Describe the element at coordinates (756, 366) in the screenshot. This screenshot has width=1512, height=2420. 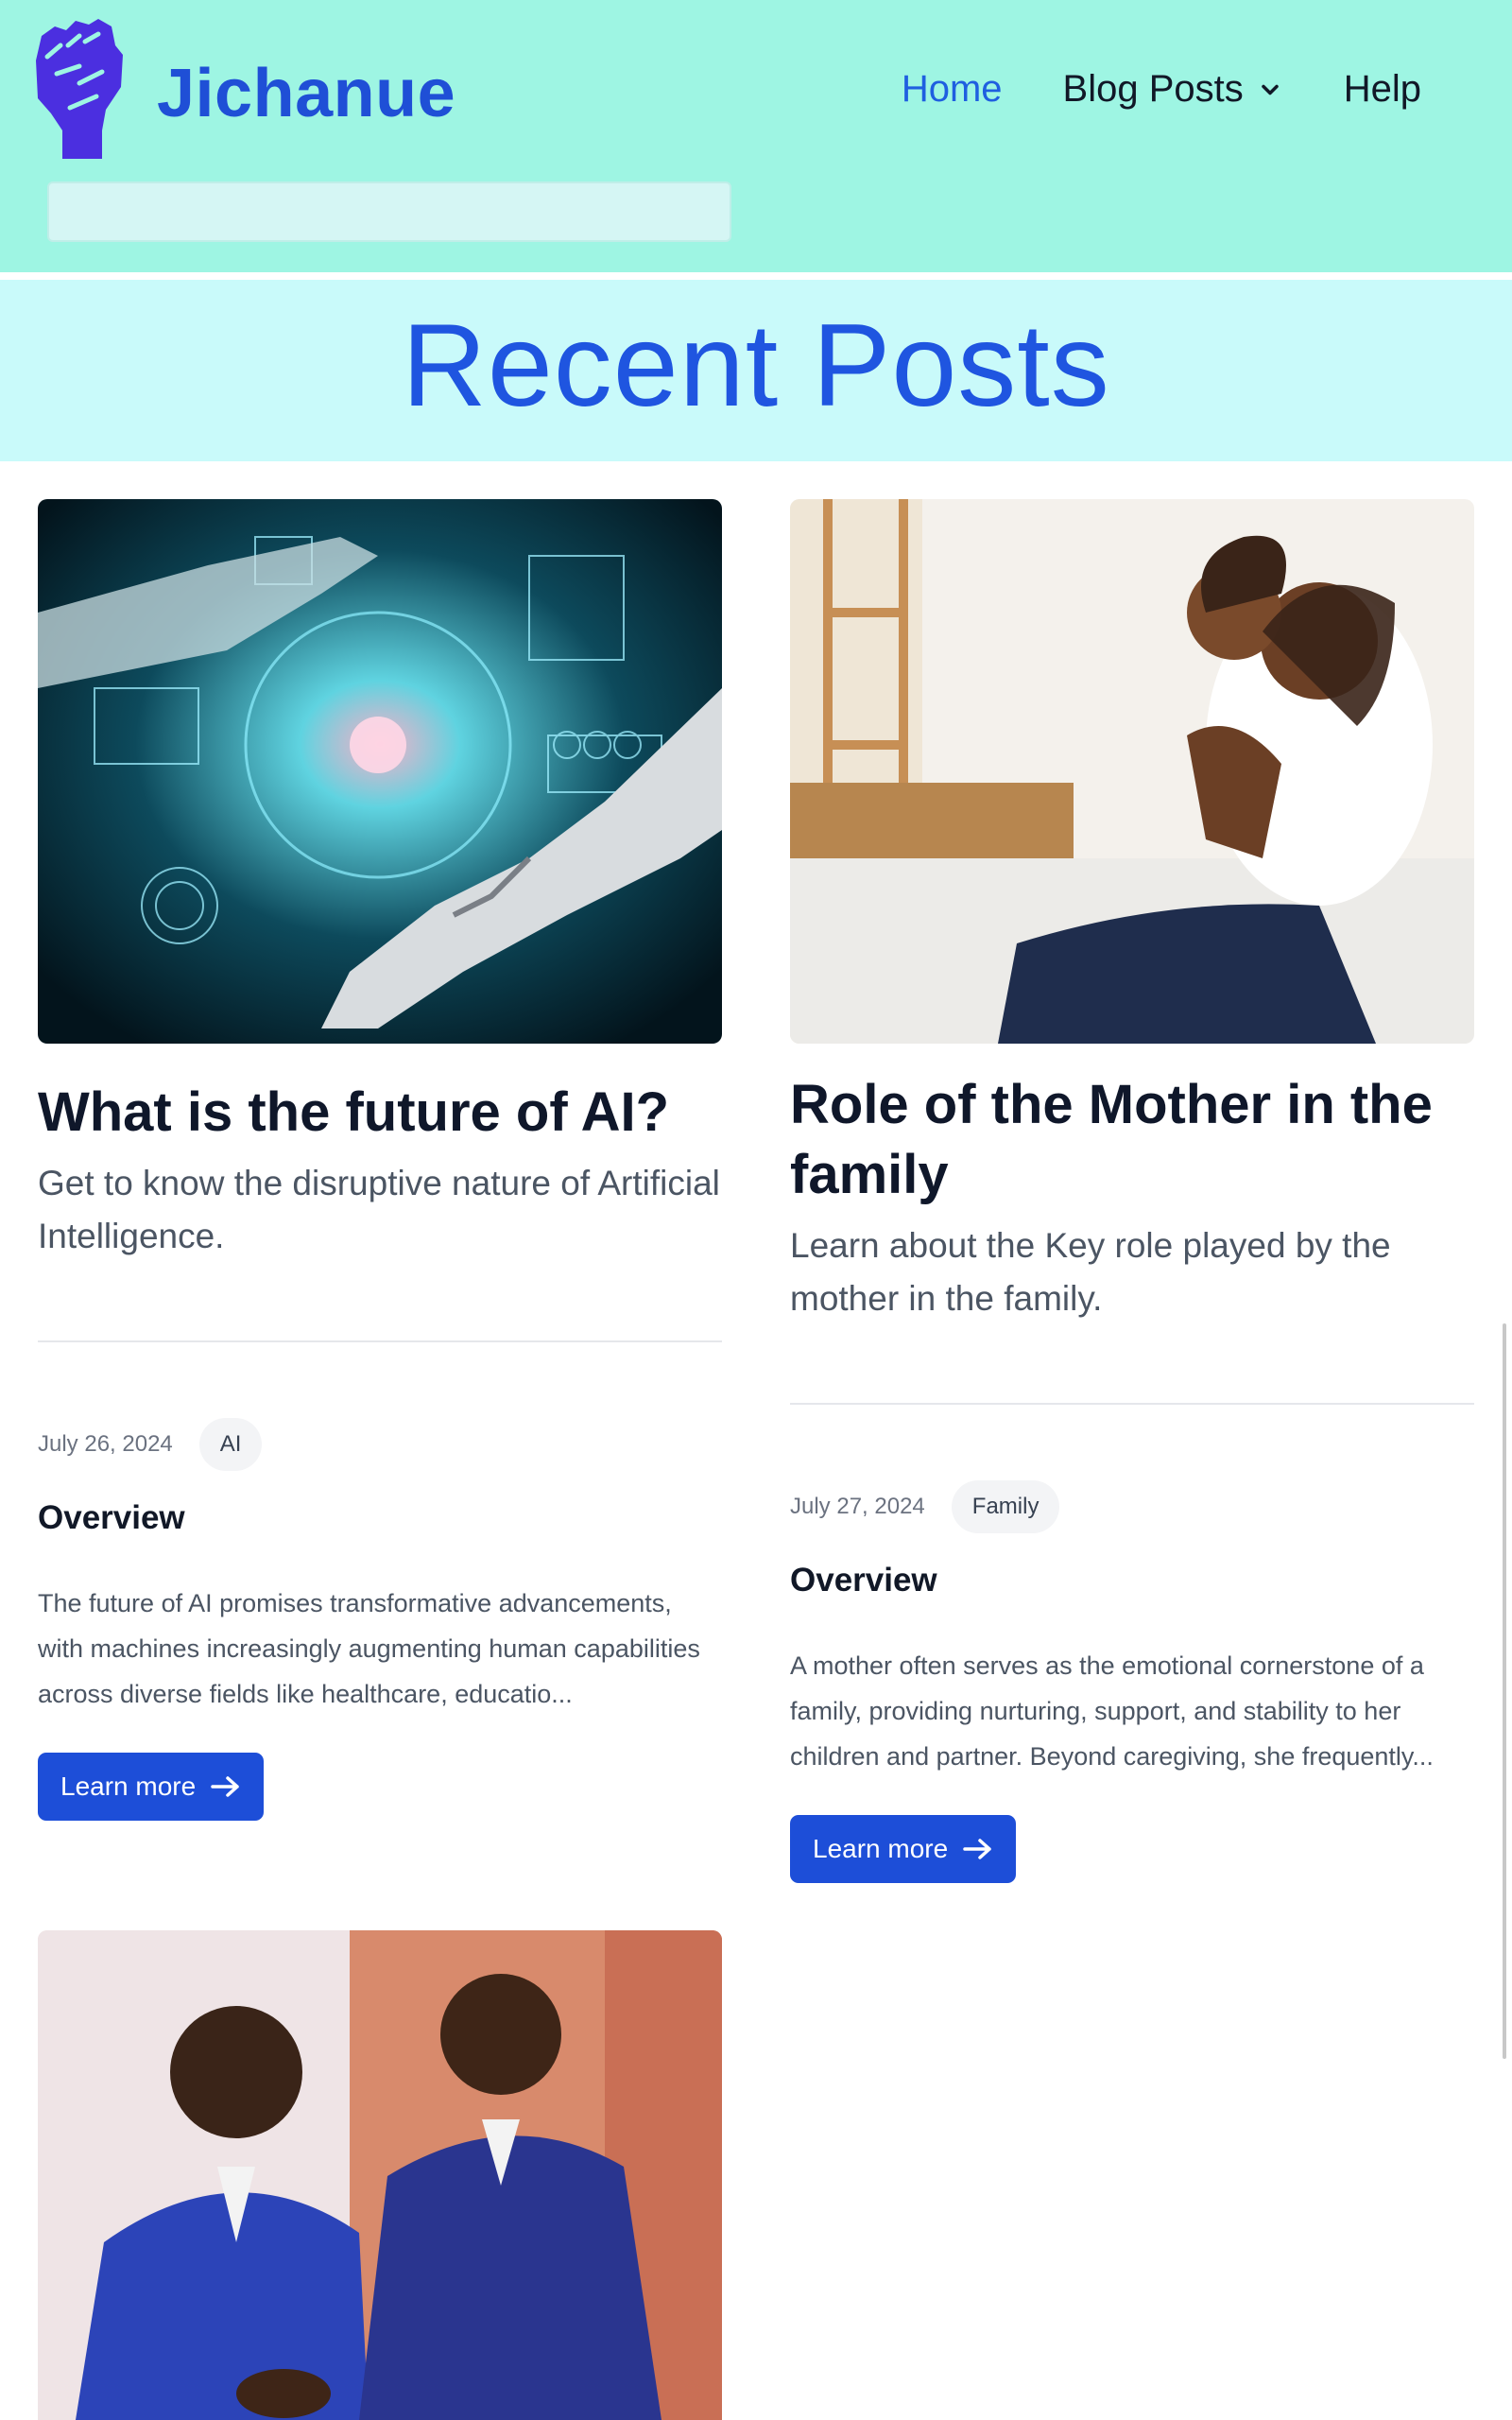
I see `page-title: Recent Posts` at that location.